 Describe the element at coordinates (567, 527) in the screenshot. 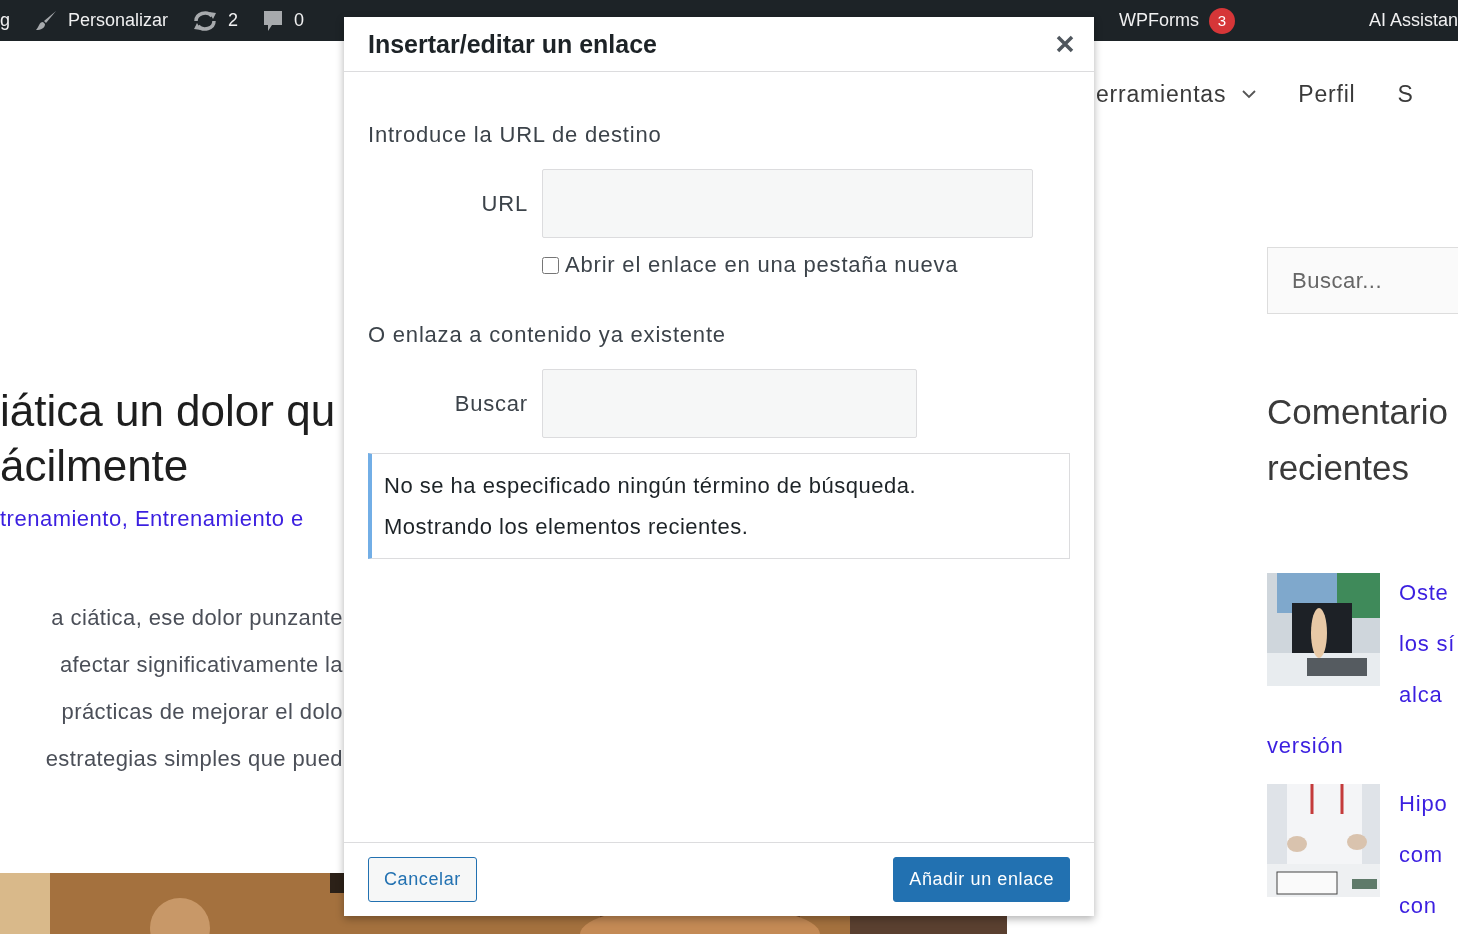

I see `notice-text: Mostrando los elementos recientes.` at that location.